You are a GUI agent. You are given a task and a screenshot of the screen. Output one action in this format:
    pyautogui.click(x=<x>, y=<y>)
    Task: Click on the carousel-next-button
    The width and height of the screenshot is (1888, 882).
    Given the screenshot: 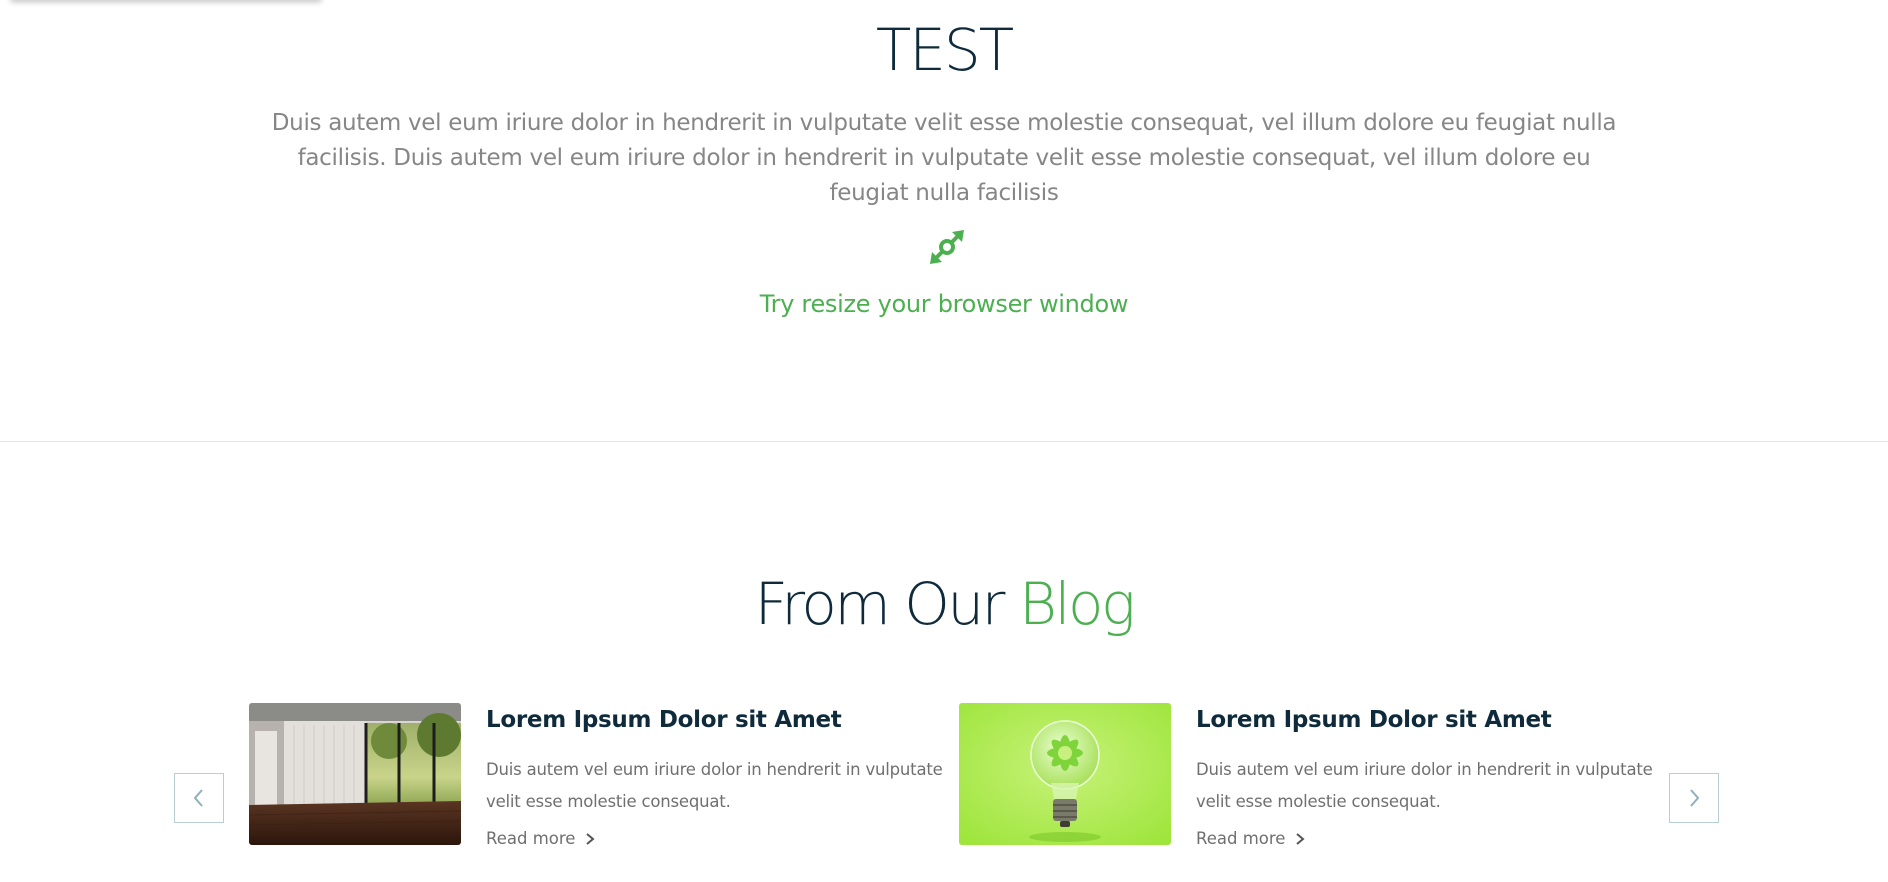 What is the action you would take?
    pyautogui.click(x=1694, y=798)
    